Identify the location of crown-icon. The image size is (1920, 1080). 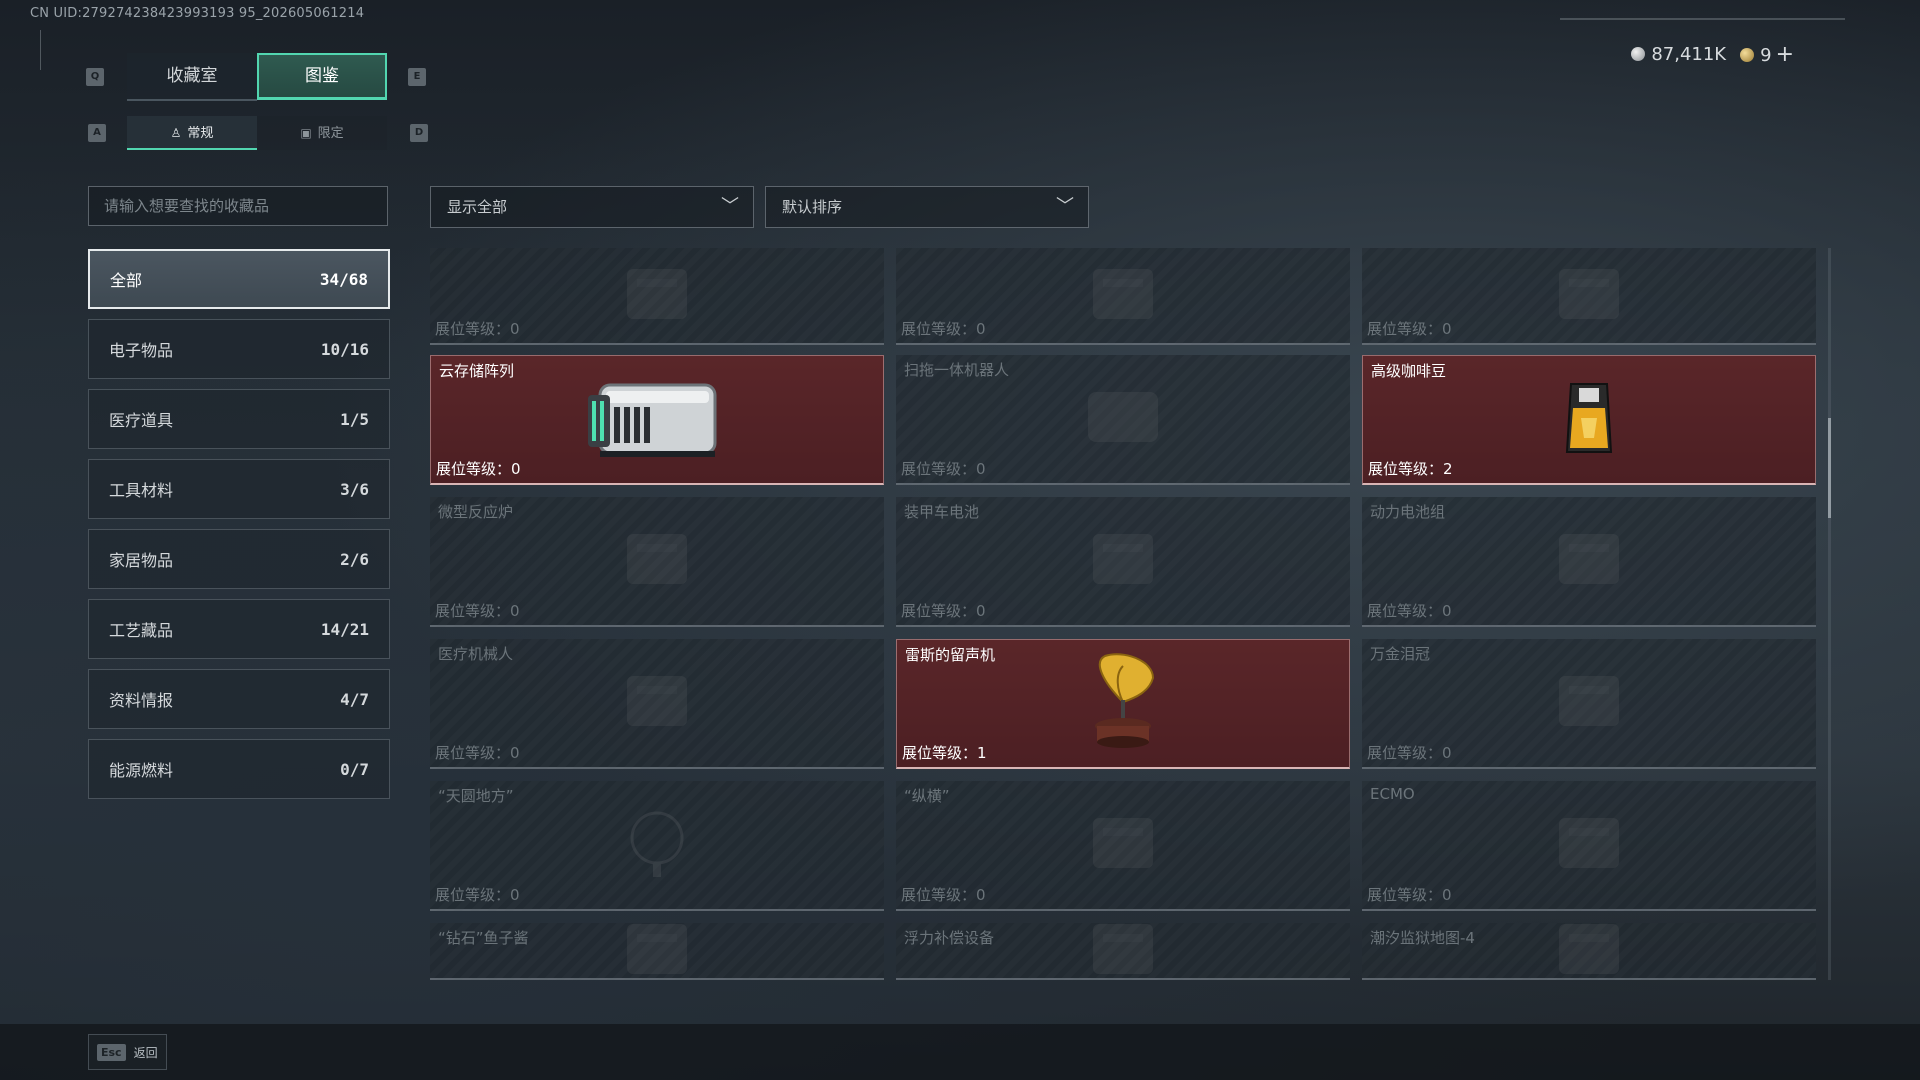
(1589, 703).